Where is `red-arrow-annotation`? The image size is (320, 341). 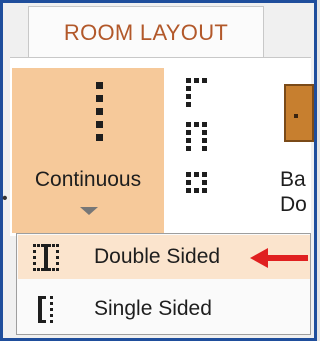
red-arrow-annotation is located at coordinates (279, 258).